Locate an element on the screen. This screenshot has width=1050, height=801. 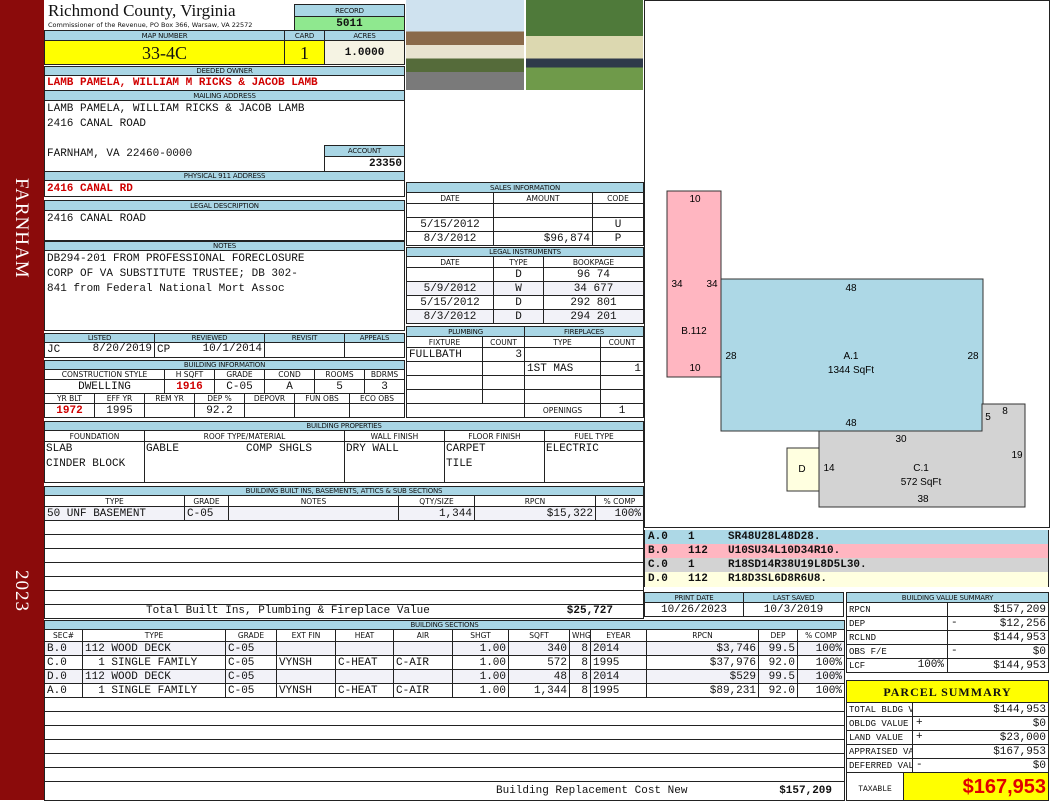
sketch-label: 38 is located at coordinates (923, 499).